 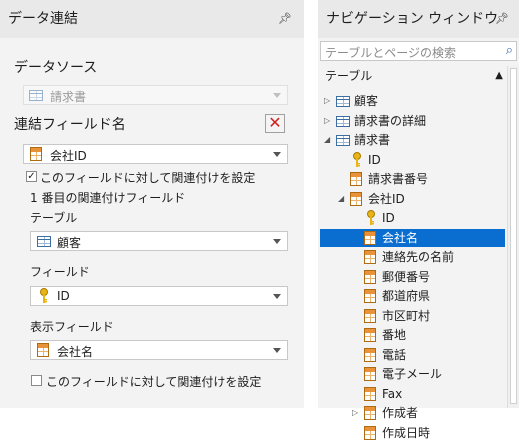 What do you see at coordinates (366, 101) in the screenshot?
I see `tree-item-label: 顧客` at bounding box center [366, 101].